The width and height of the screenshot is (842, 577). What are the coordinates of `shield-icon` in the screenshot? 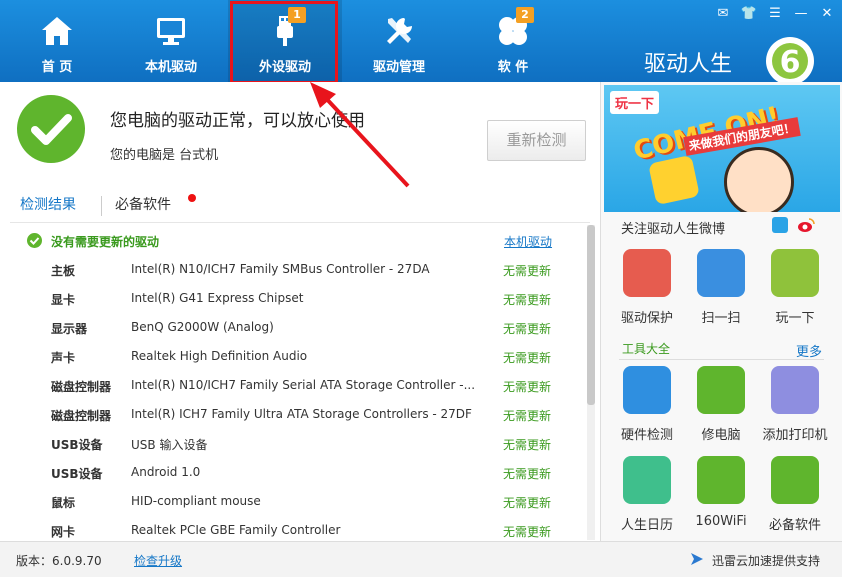 It's located at (647, 273).